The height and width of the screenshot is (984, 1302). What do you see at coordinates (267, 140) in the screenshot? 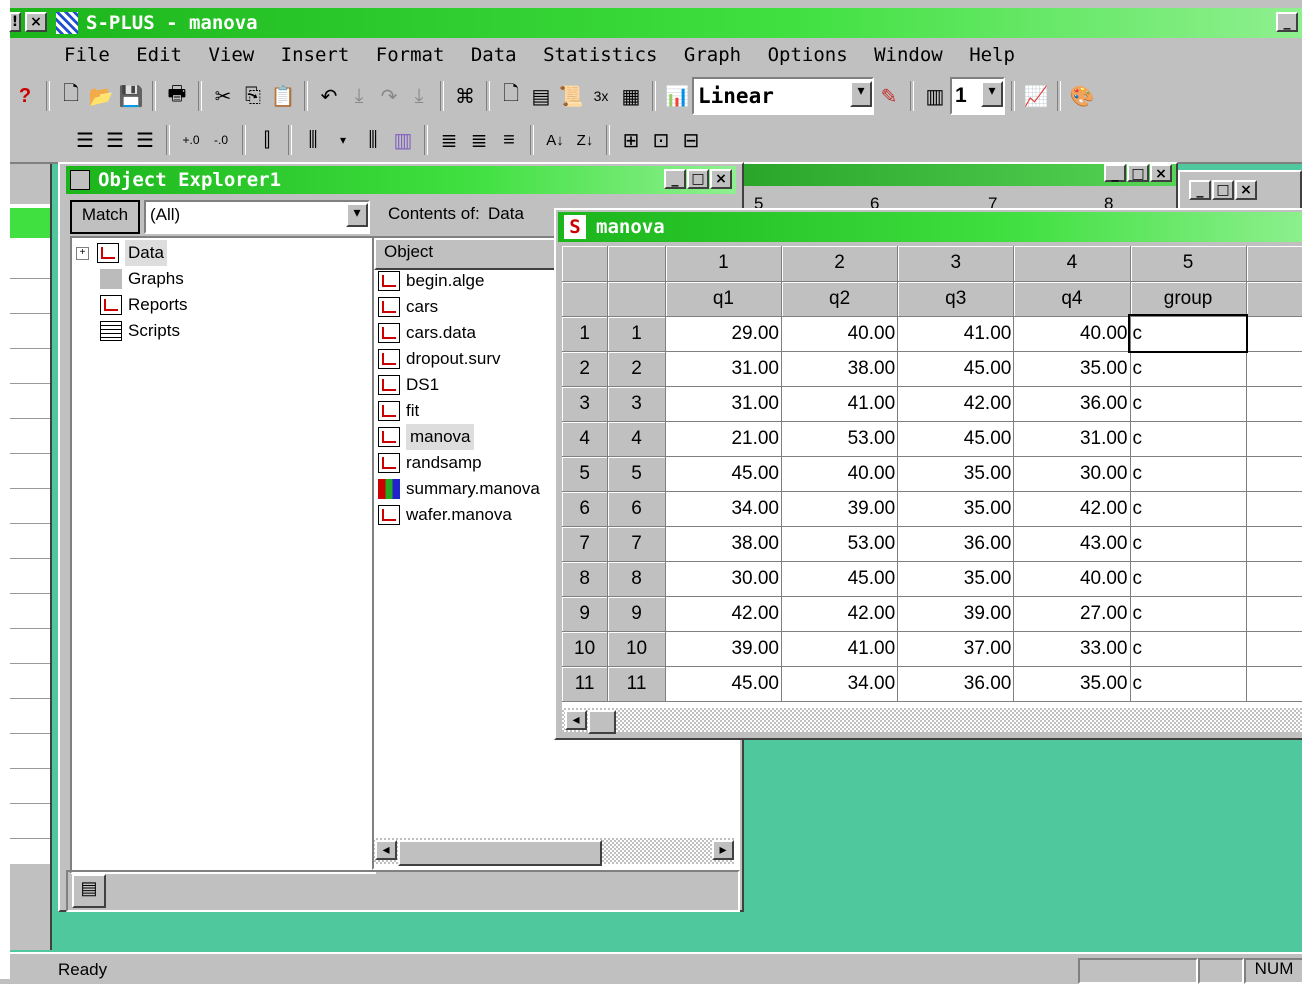
I see `column-format-icon: ⫿` at bounding box center [267, 140].